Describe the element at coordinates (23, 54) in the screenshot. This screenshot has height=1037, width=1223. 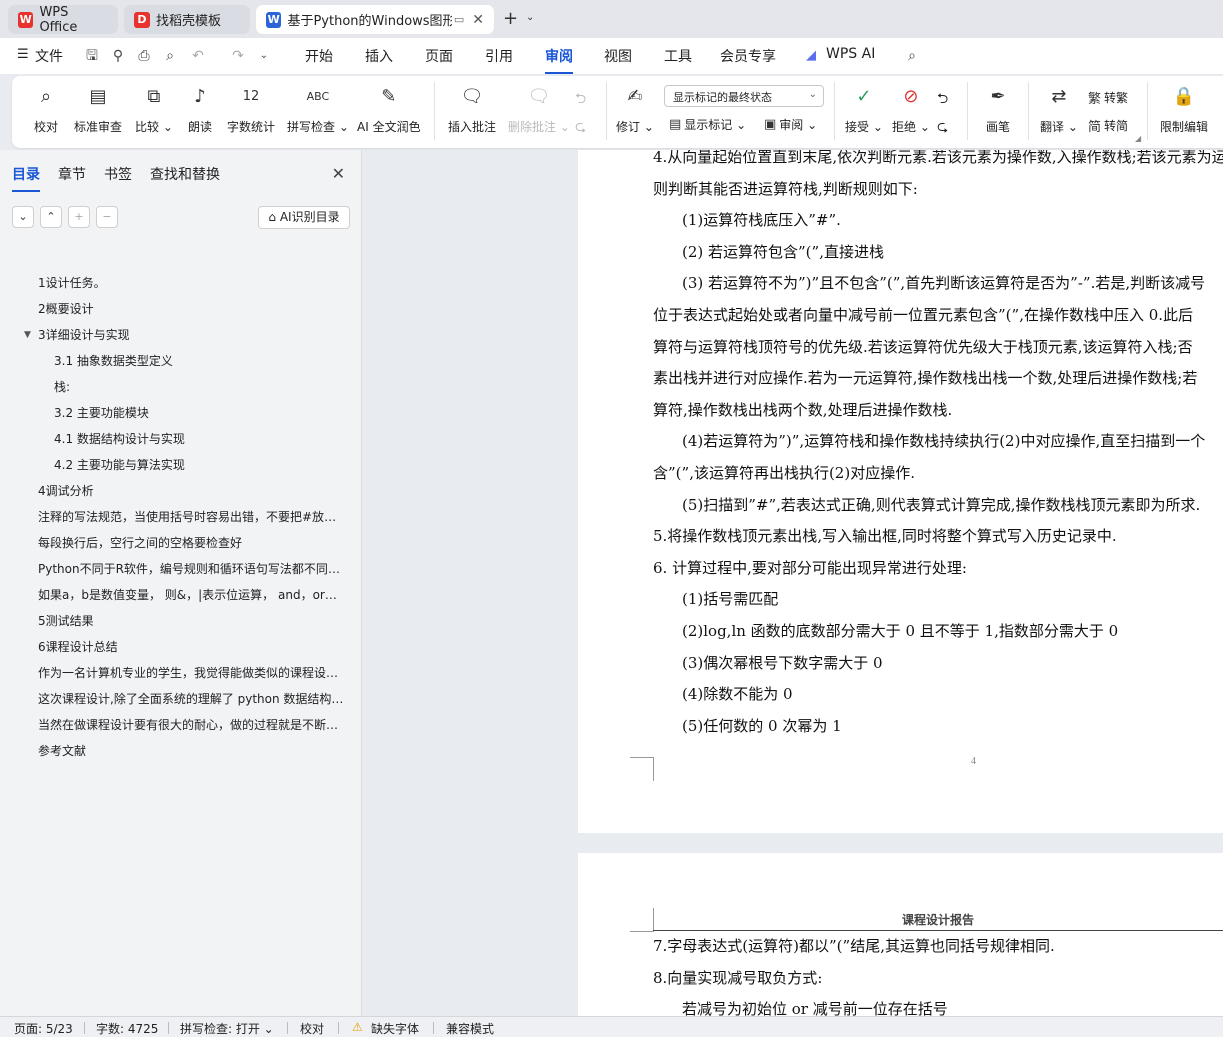
I see `hamburger-icon: ☰` at that location.